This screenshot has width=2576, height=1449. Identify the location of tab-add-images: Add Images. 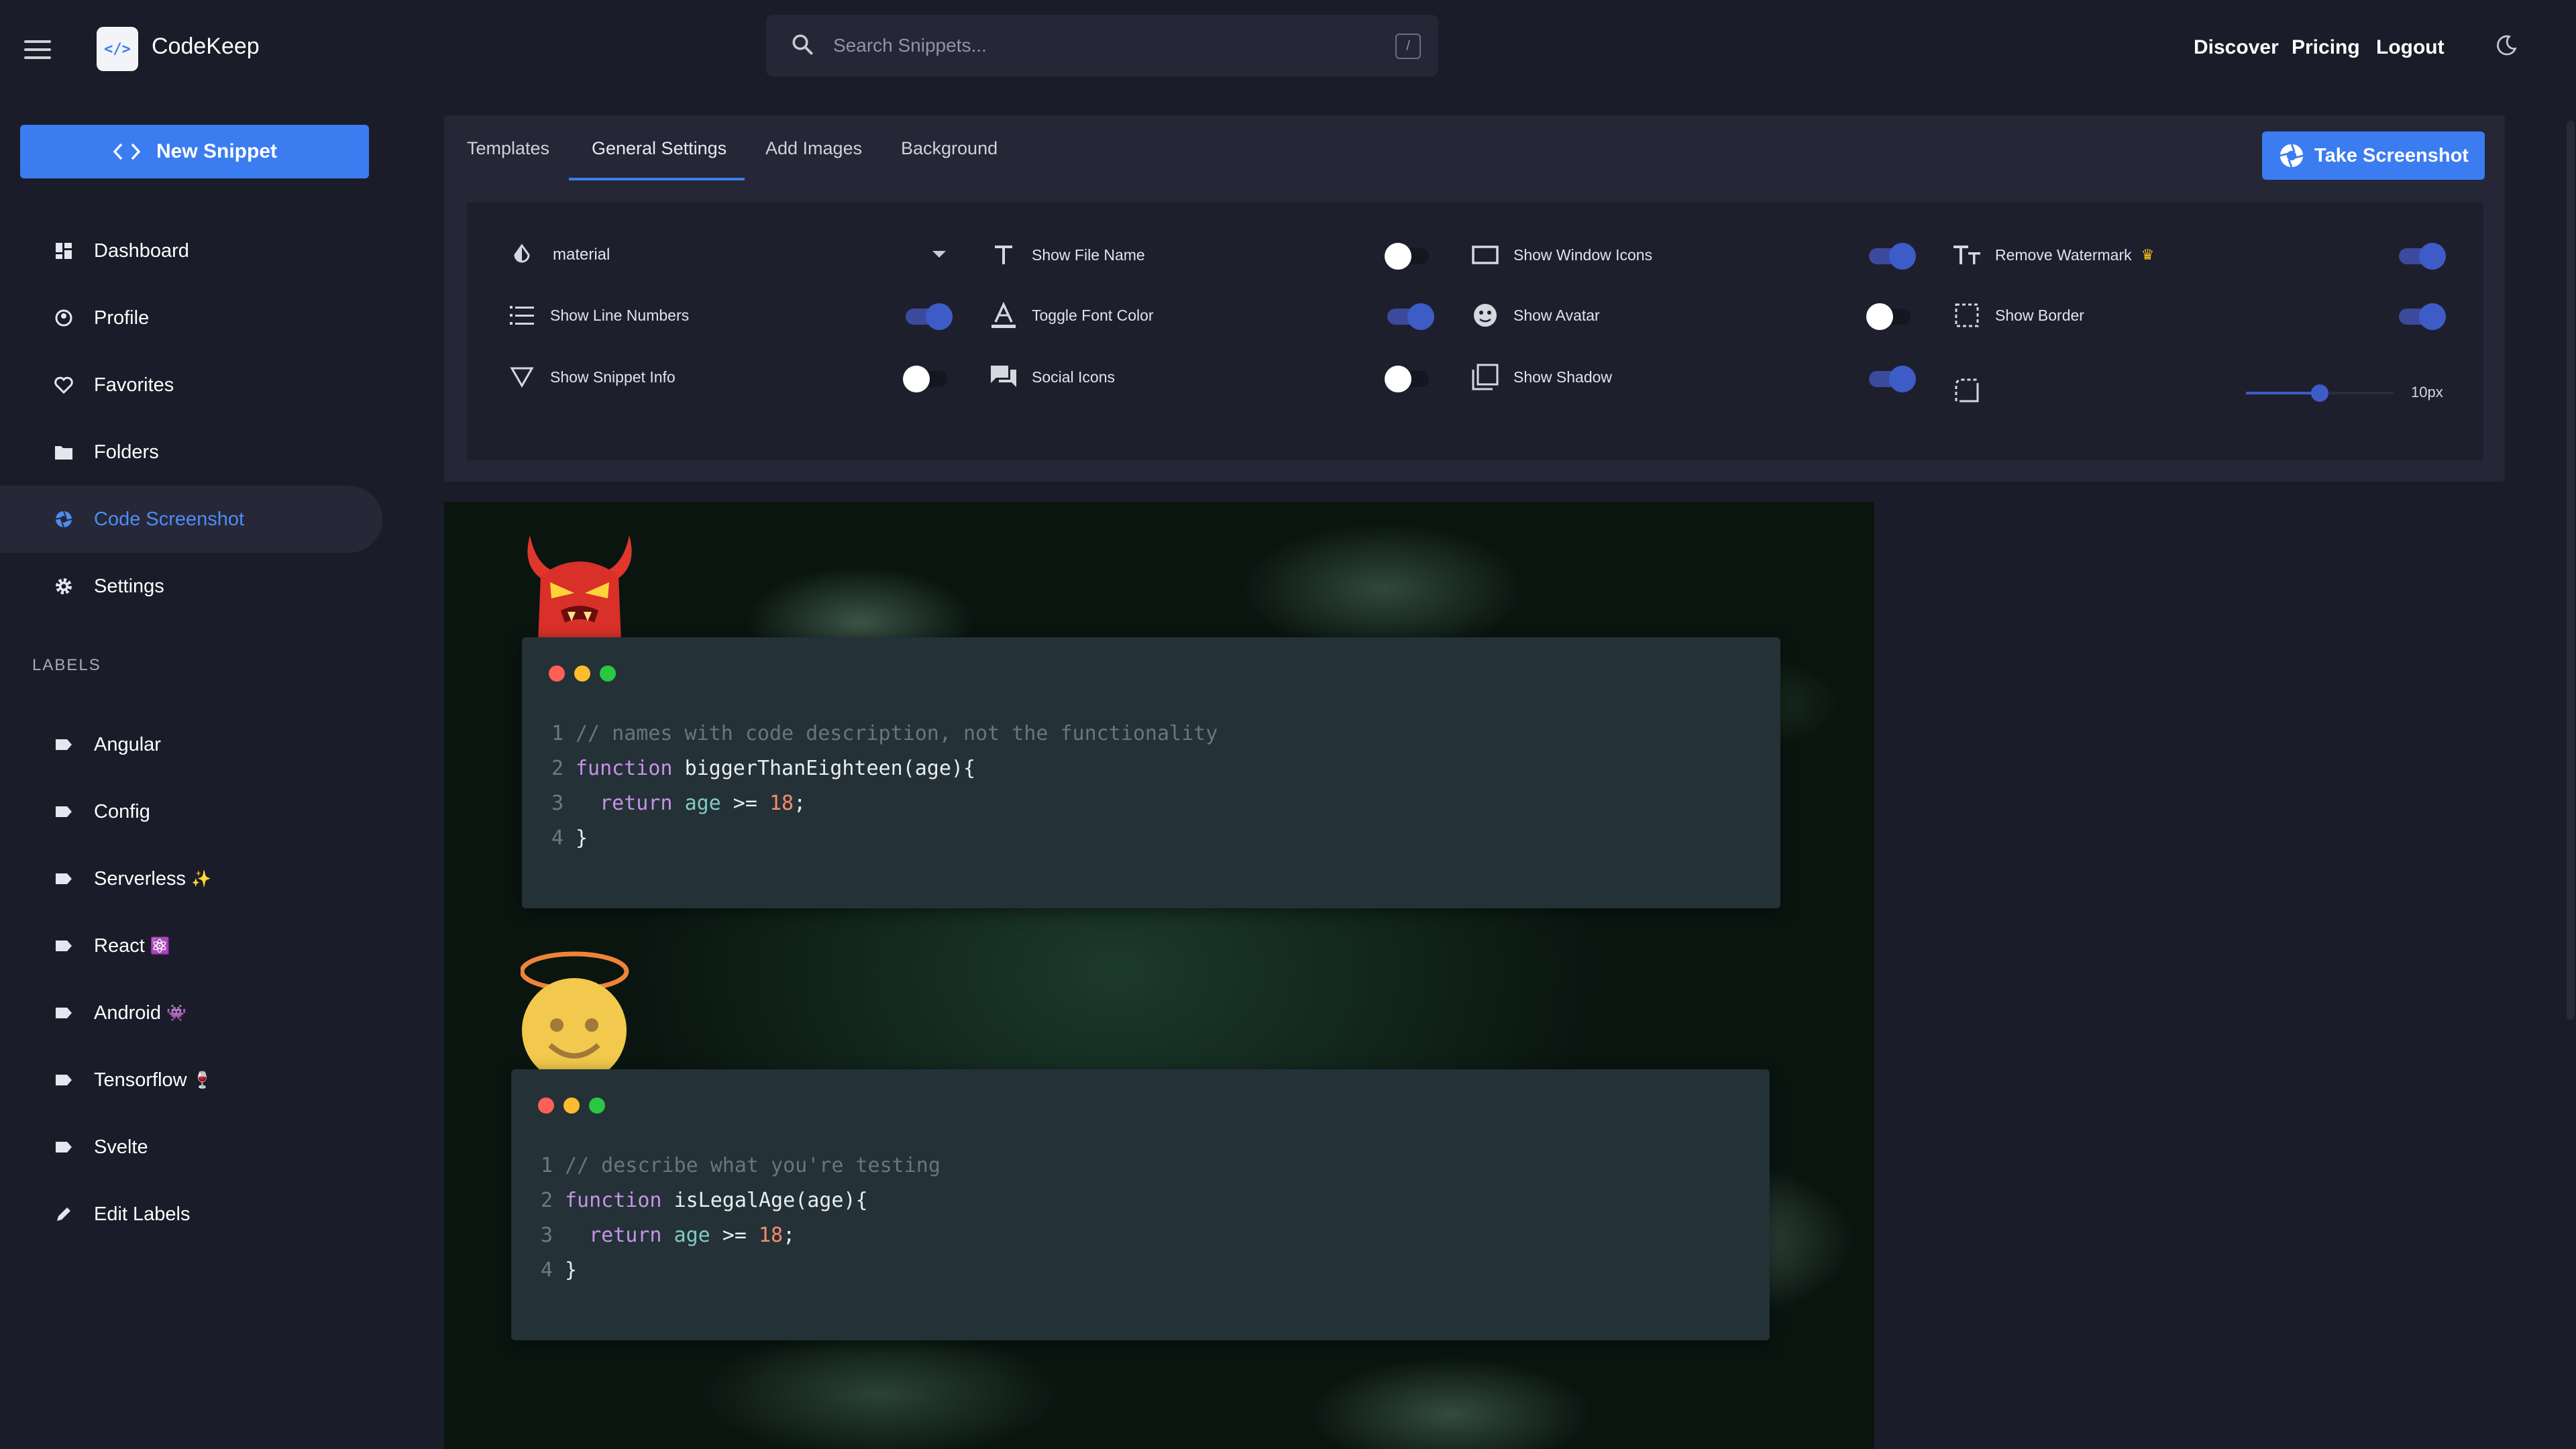
(813, 148).